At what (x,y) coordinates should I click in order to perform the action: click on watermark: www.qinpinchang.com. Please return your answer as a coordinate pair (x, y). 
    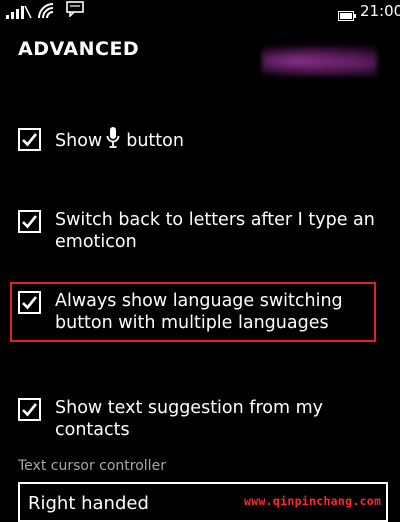
    Looking at the image, I should click on (313, 501).